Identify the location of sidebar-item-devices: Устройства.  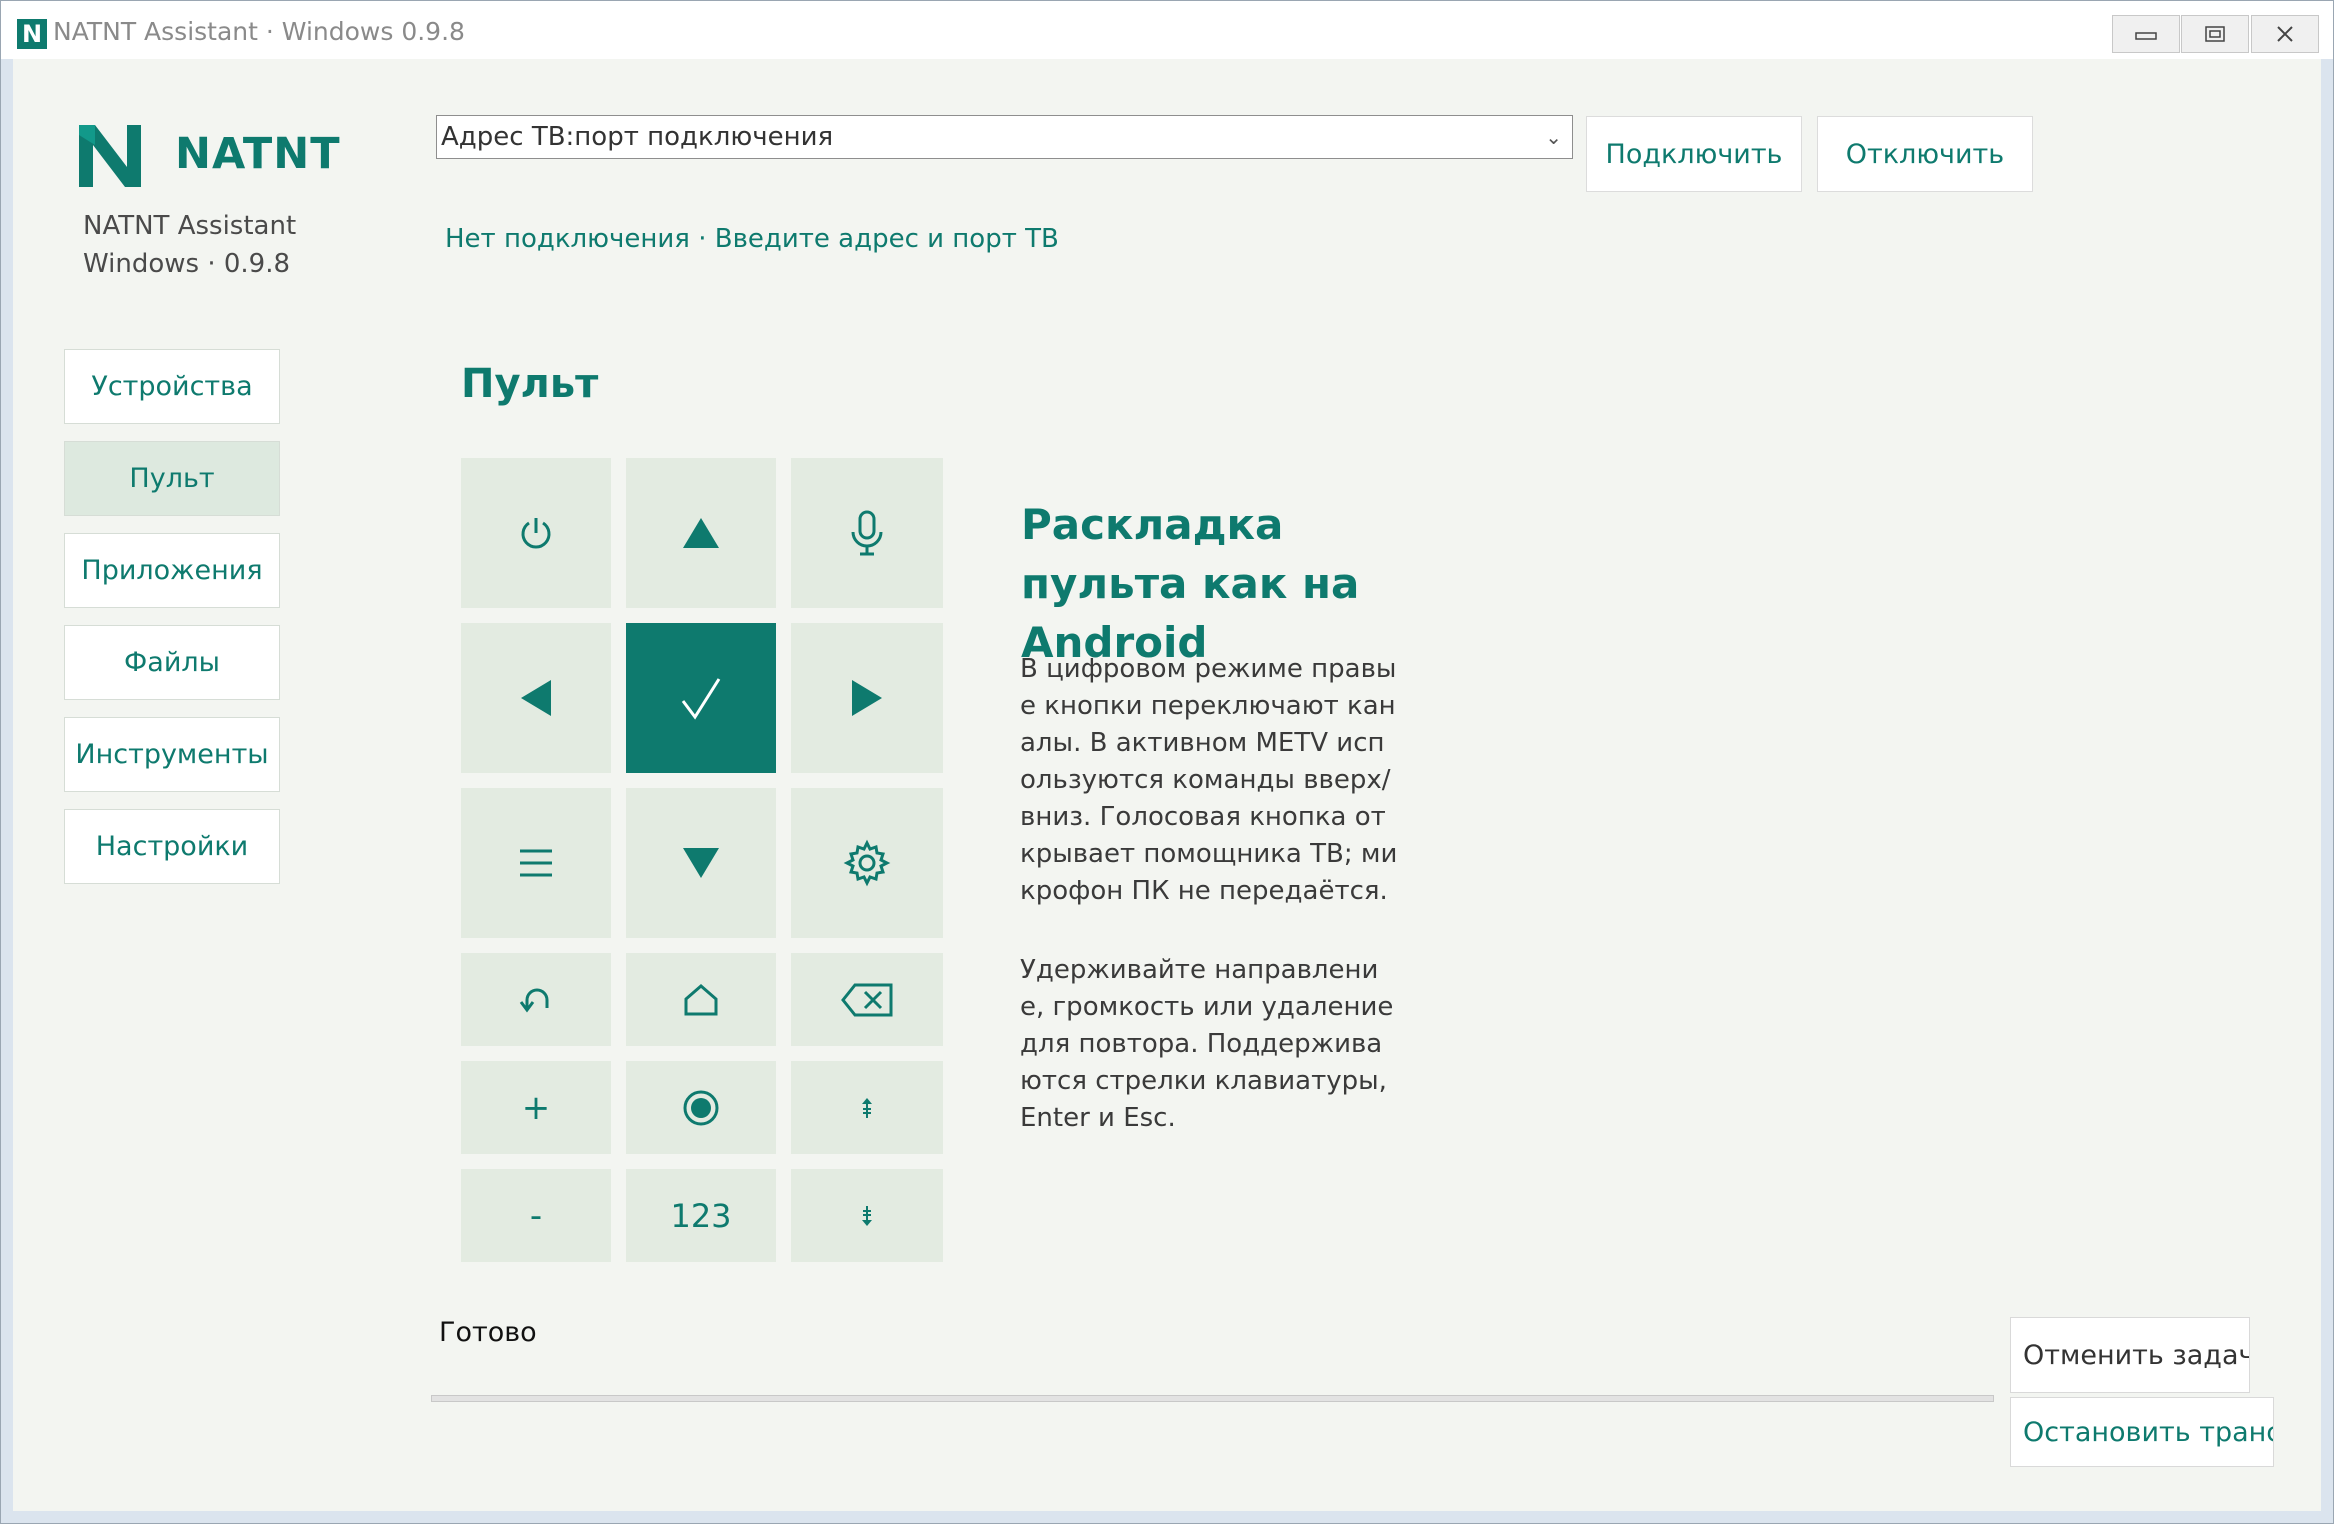
(172, 386).